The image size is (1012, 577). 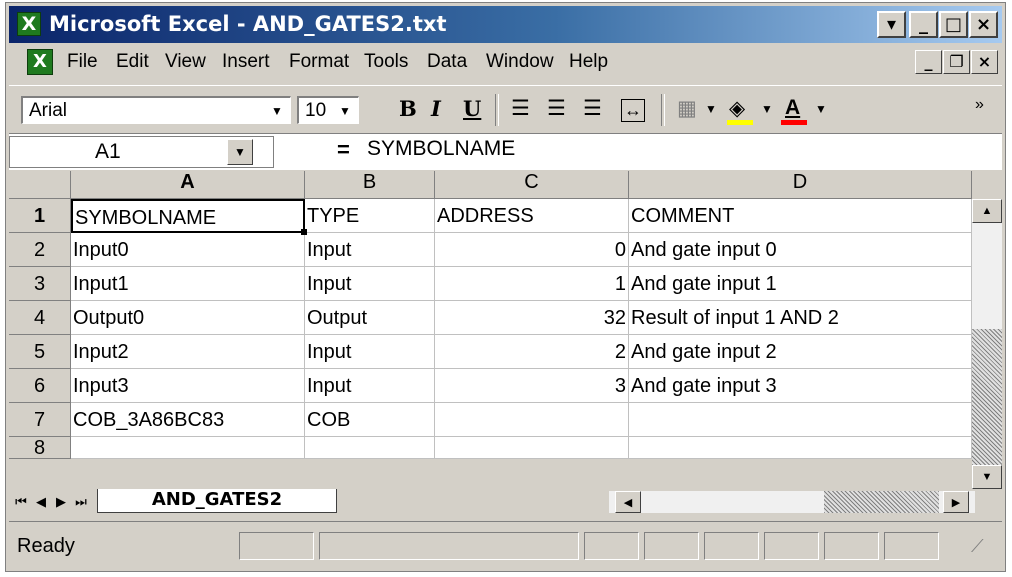 What do you see at coordinates (737, 108) in the screenshot?
I see `fill-color-icon: ◈` at bounding box center [737, 108].